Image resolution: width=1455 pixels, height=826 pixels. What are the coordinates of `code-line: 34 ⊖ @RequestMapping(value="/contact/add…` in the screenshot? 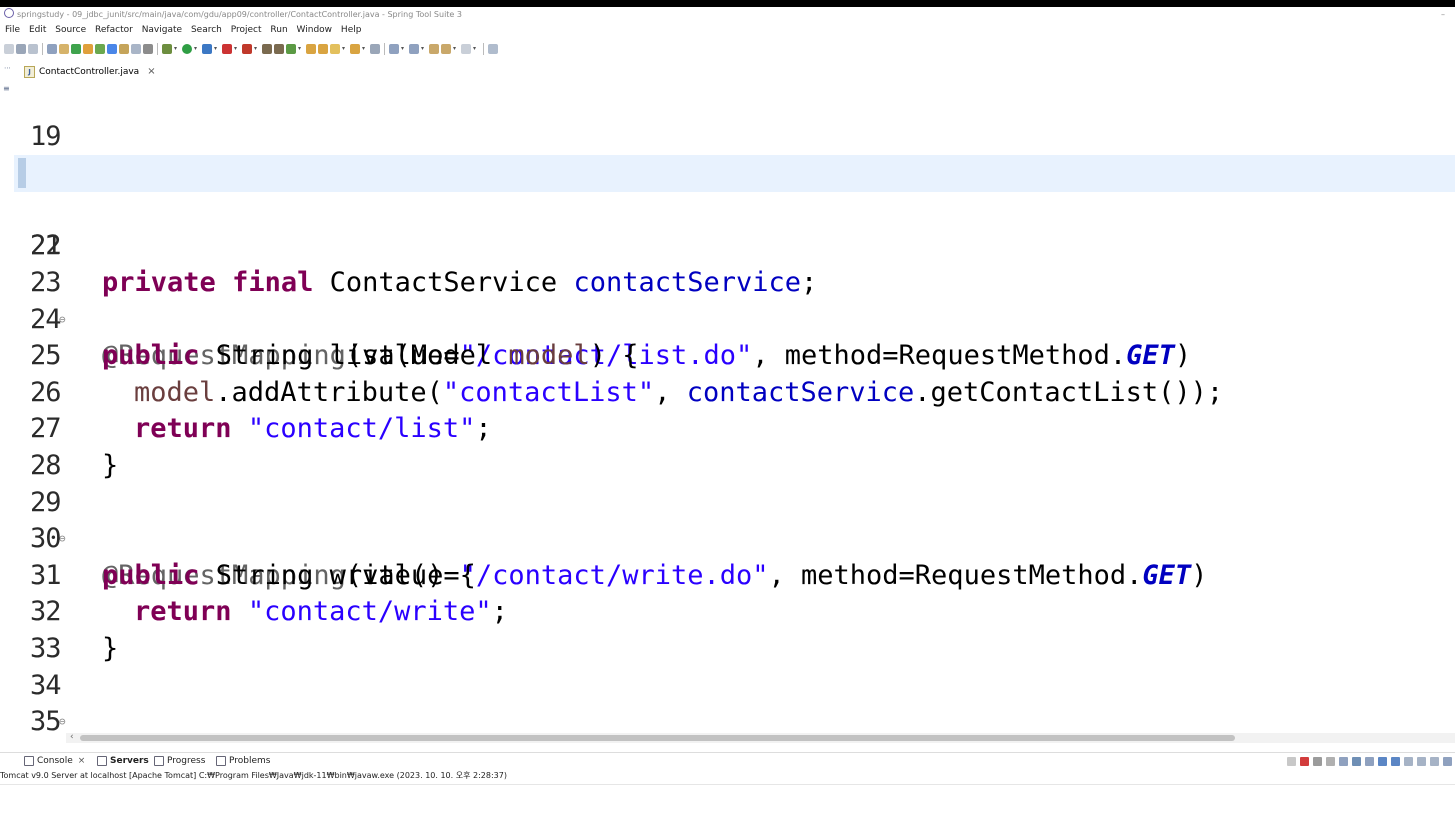 It's located at (734, 680).